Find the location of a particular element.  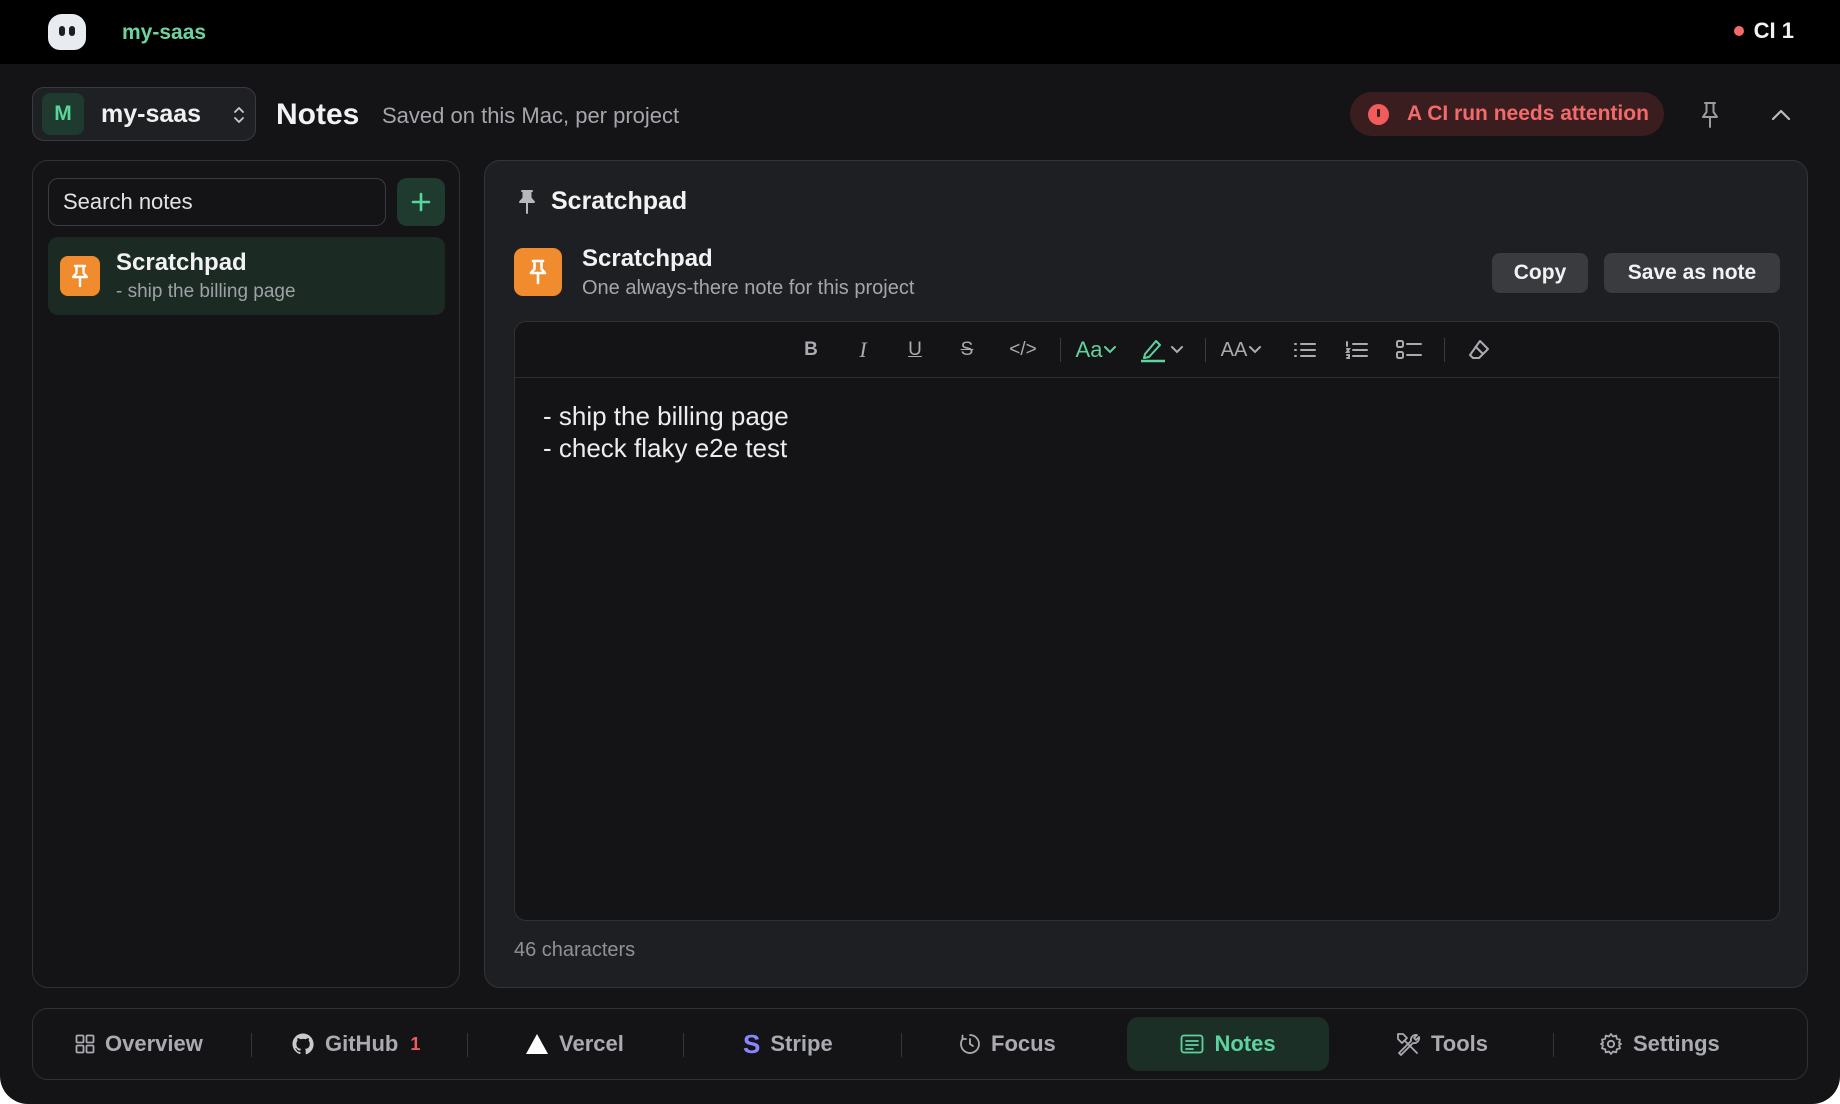

save-as-note-button: Save as note is located at coordinates (1692, 273).